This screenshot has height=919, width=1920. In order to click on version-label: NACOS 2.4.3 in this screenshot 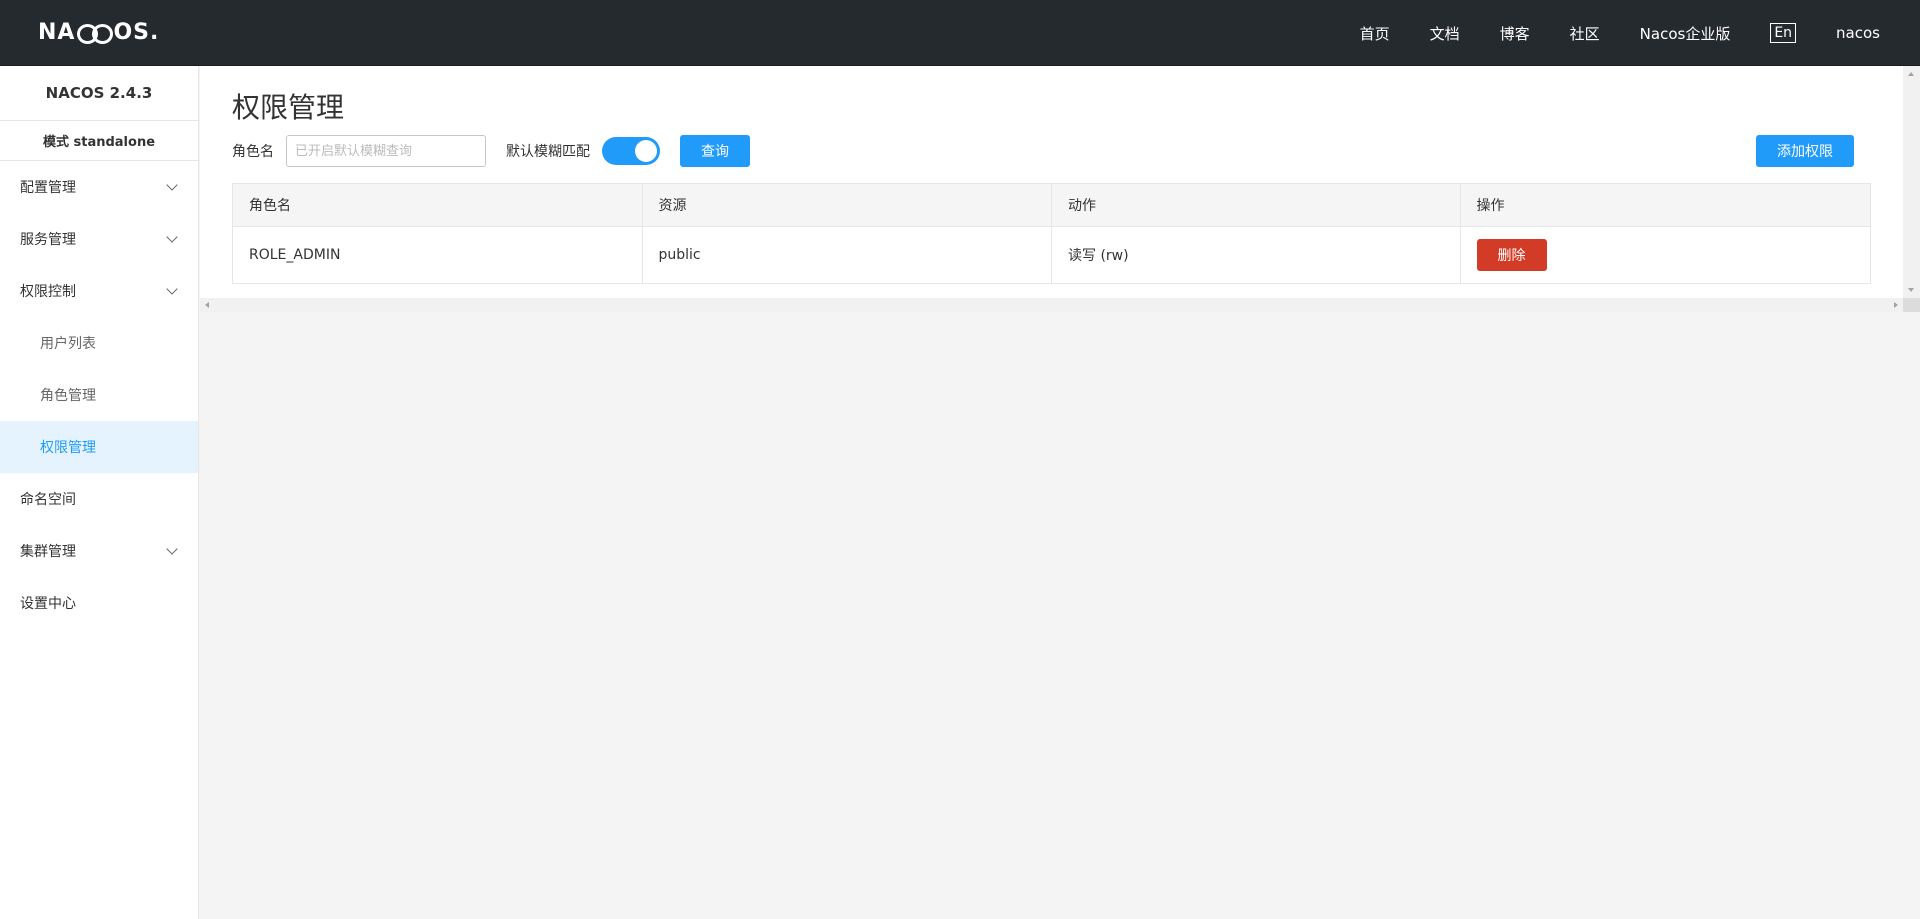, I will do `click(99, 93)`.